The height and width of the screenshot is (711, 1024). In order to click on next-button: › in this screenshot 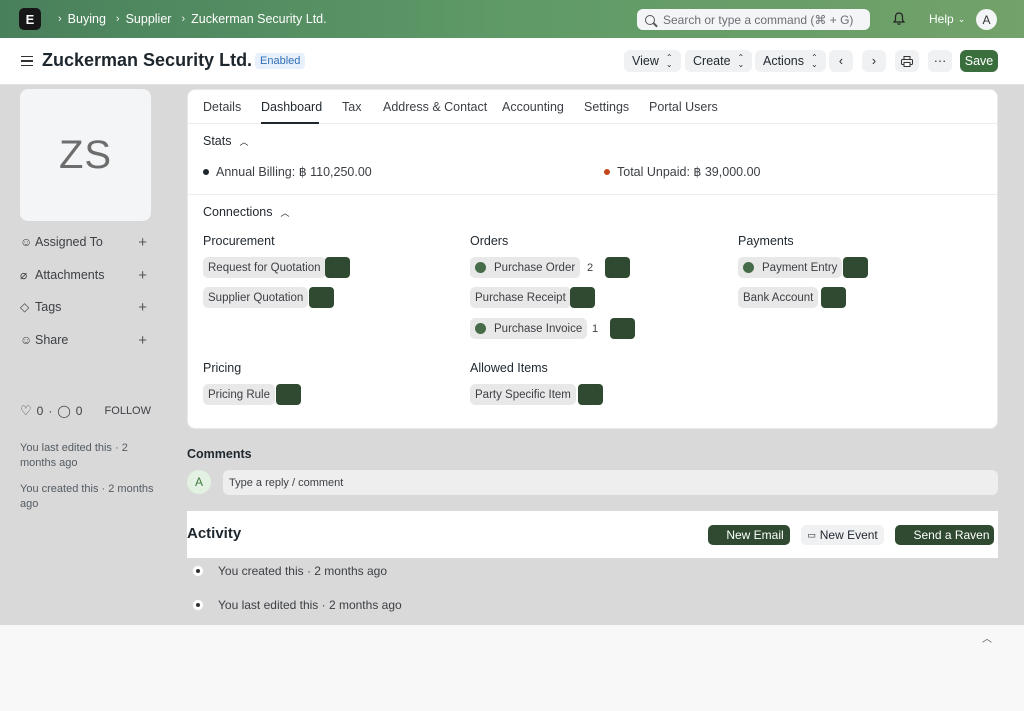, I will do `click(874, 61)`.